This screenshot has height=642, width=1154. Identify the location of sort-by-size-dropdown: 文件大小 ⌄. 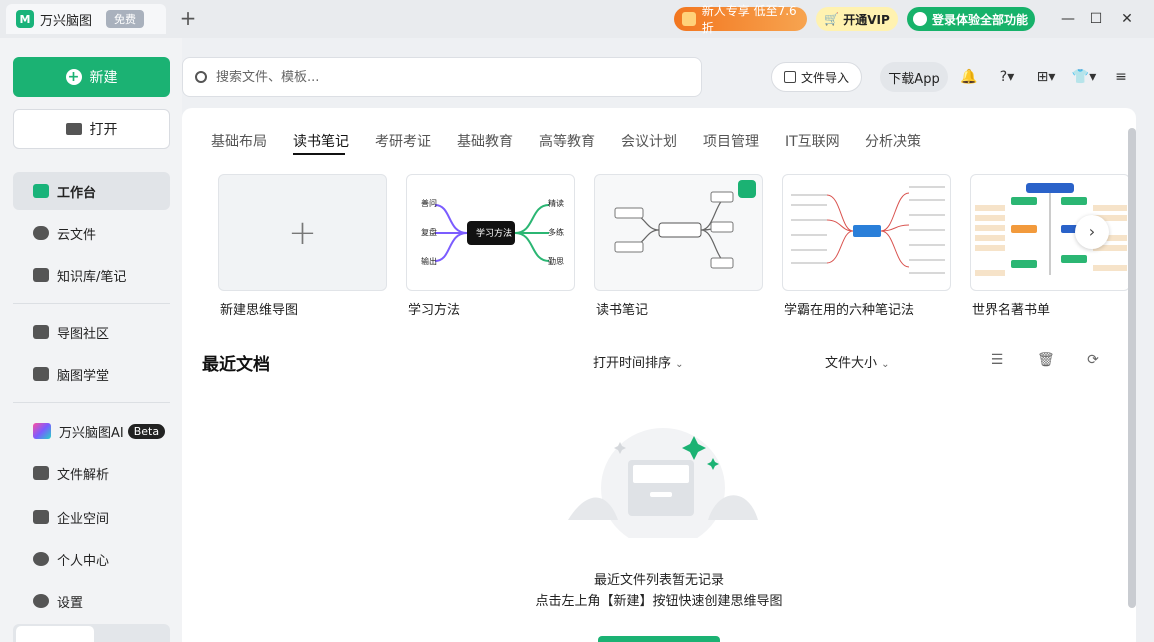
(857, 361).